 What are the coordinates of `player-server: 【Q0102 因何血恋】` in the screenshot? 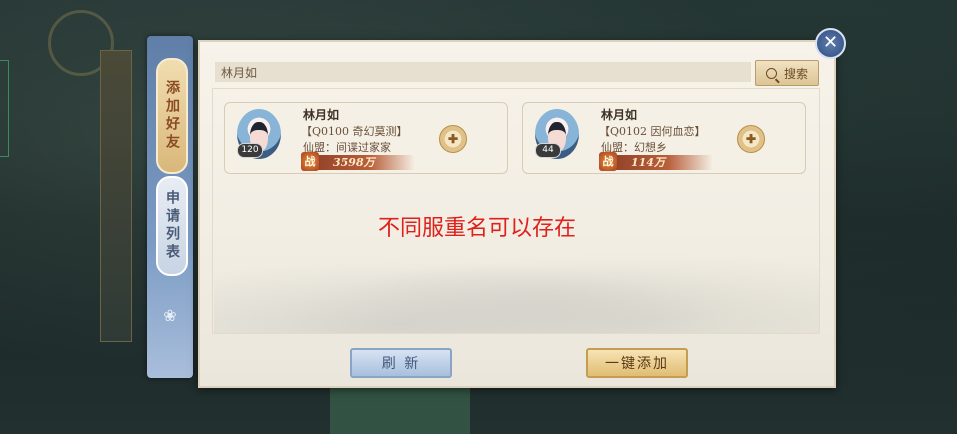 It's located at (652, 131).